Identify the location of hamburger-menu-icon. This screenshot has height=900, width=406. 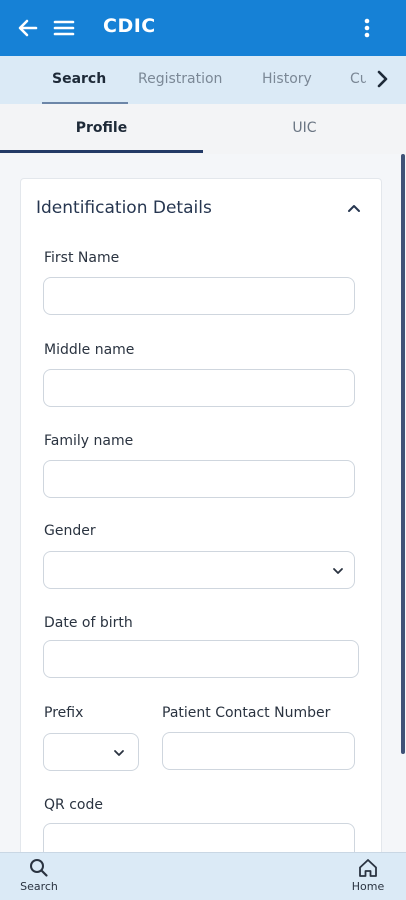
(64, 28).